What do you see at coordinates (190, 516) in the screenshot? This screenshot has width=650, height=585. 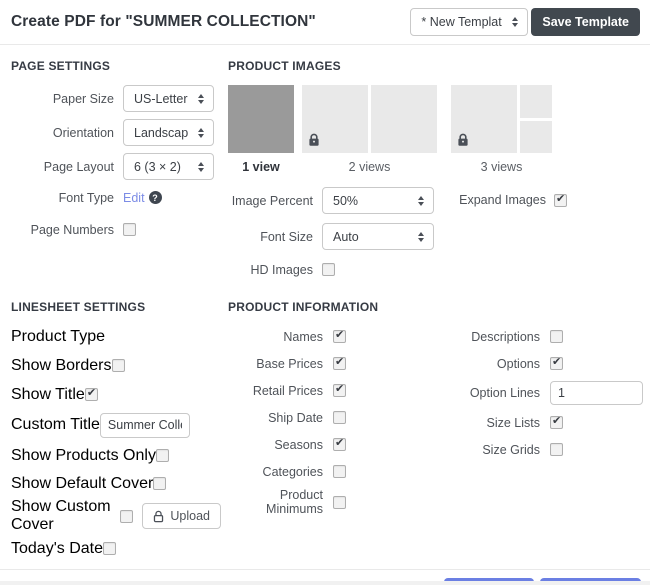 I see `upload-button-label: Upload` at bounding box center [190, 516].